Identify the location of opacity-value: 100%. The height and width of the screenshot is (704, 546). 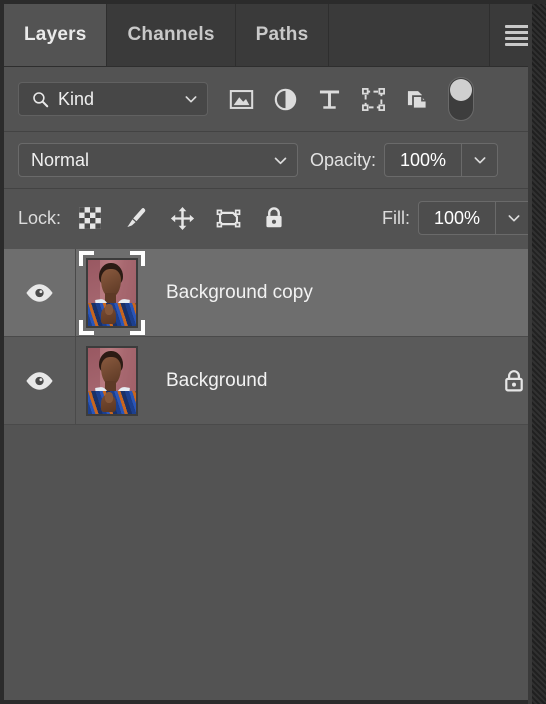
(423, 159).